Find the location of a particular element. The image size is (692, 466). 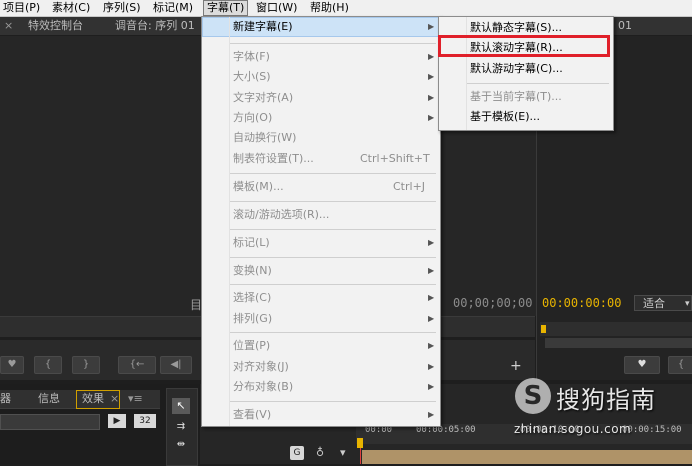

menu-item-text-align: 文字对齐(A) ▶ is located at coordinates (321, 98).